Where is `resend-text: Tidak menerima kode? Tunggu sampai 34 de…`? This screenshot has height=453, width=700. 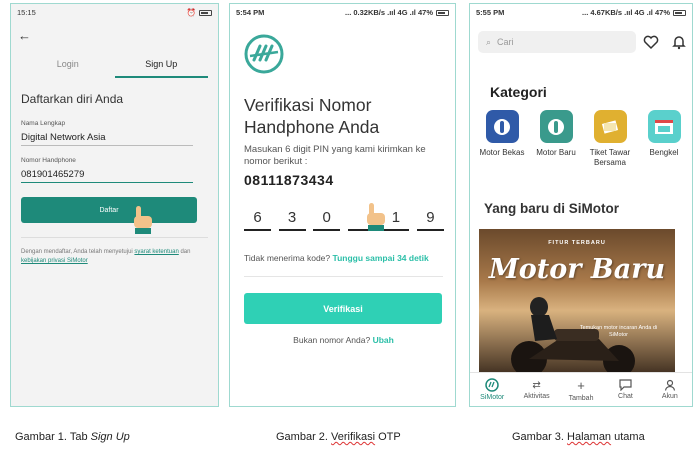
resend-text: Tidak menerima kode? Tunggu sampai 34 de… is located at coordinates (336, 258).